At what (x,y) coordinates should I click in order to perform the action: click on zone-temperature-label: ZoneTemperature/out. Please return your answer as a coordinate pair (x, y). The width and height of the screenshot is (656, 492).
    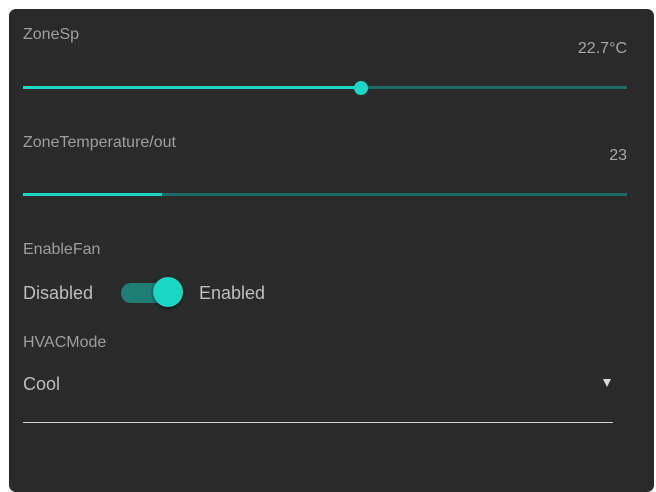
    Looking at the image, I should click on (99, 142).